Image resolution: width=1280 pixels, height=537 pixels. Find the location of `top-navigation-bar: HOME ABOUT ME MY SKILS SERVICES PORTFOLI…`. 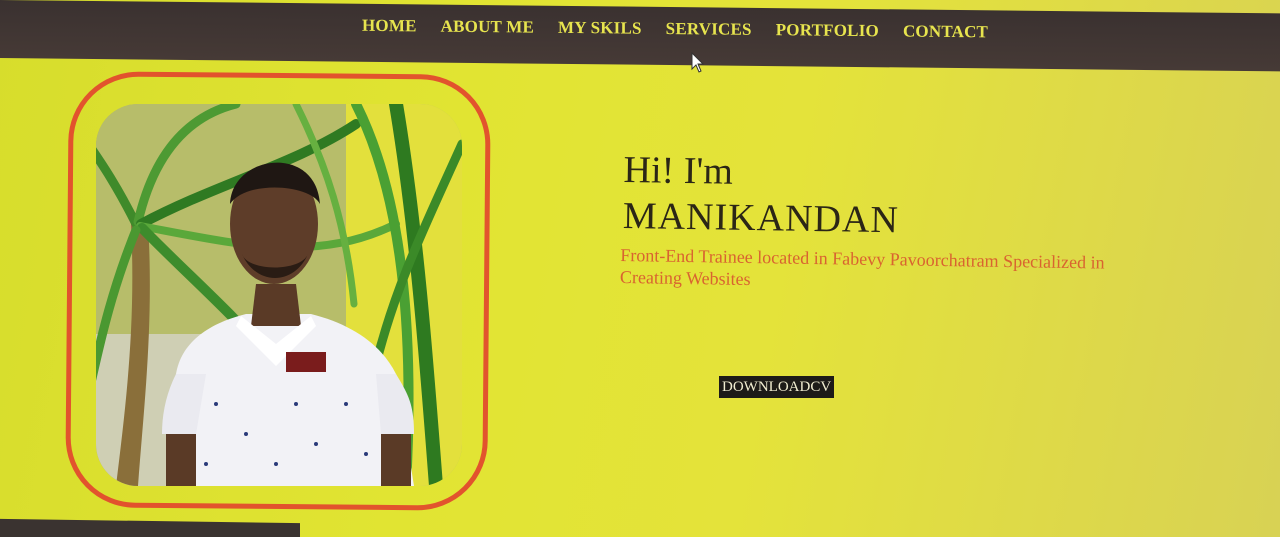

top-navigation-bar: HOME ABOUT ME MY SKILS SERVICES PORTFOLI… is located at coordinates (640, 36).